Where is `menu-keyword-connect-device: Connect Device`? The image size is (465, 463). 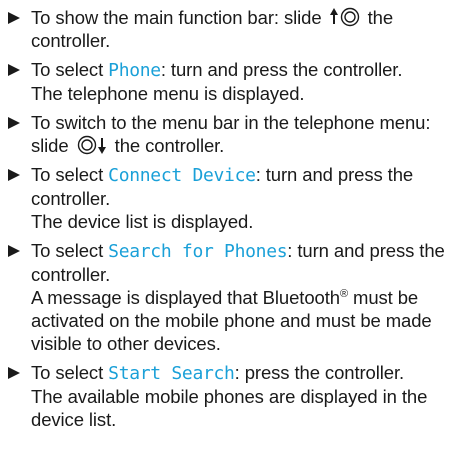
menu-keyword-connect-device: Connect Device is located at coordinates (182, 175).